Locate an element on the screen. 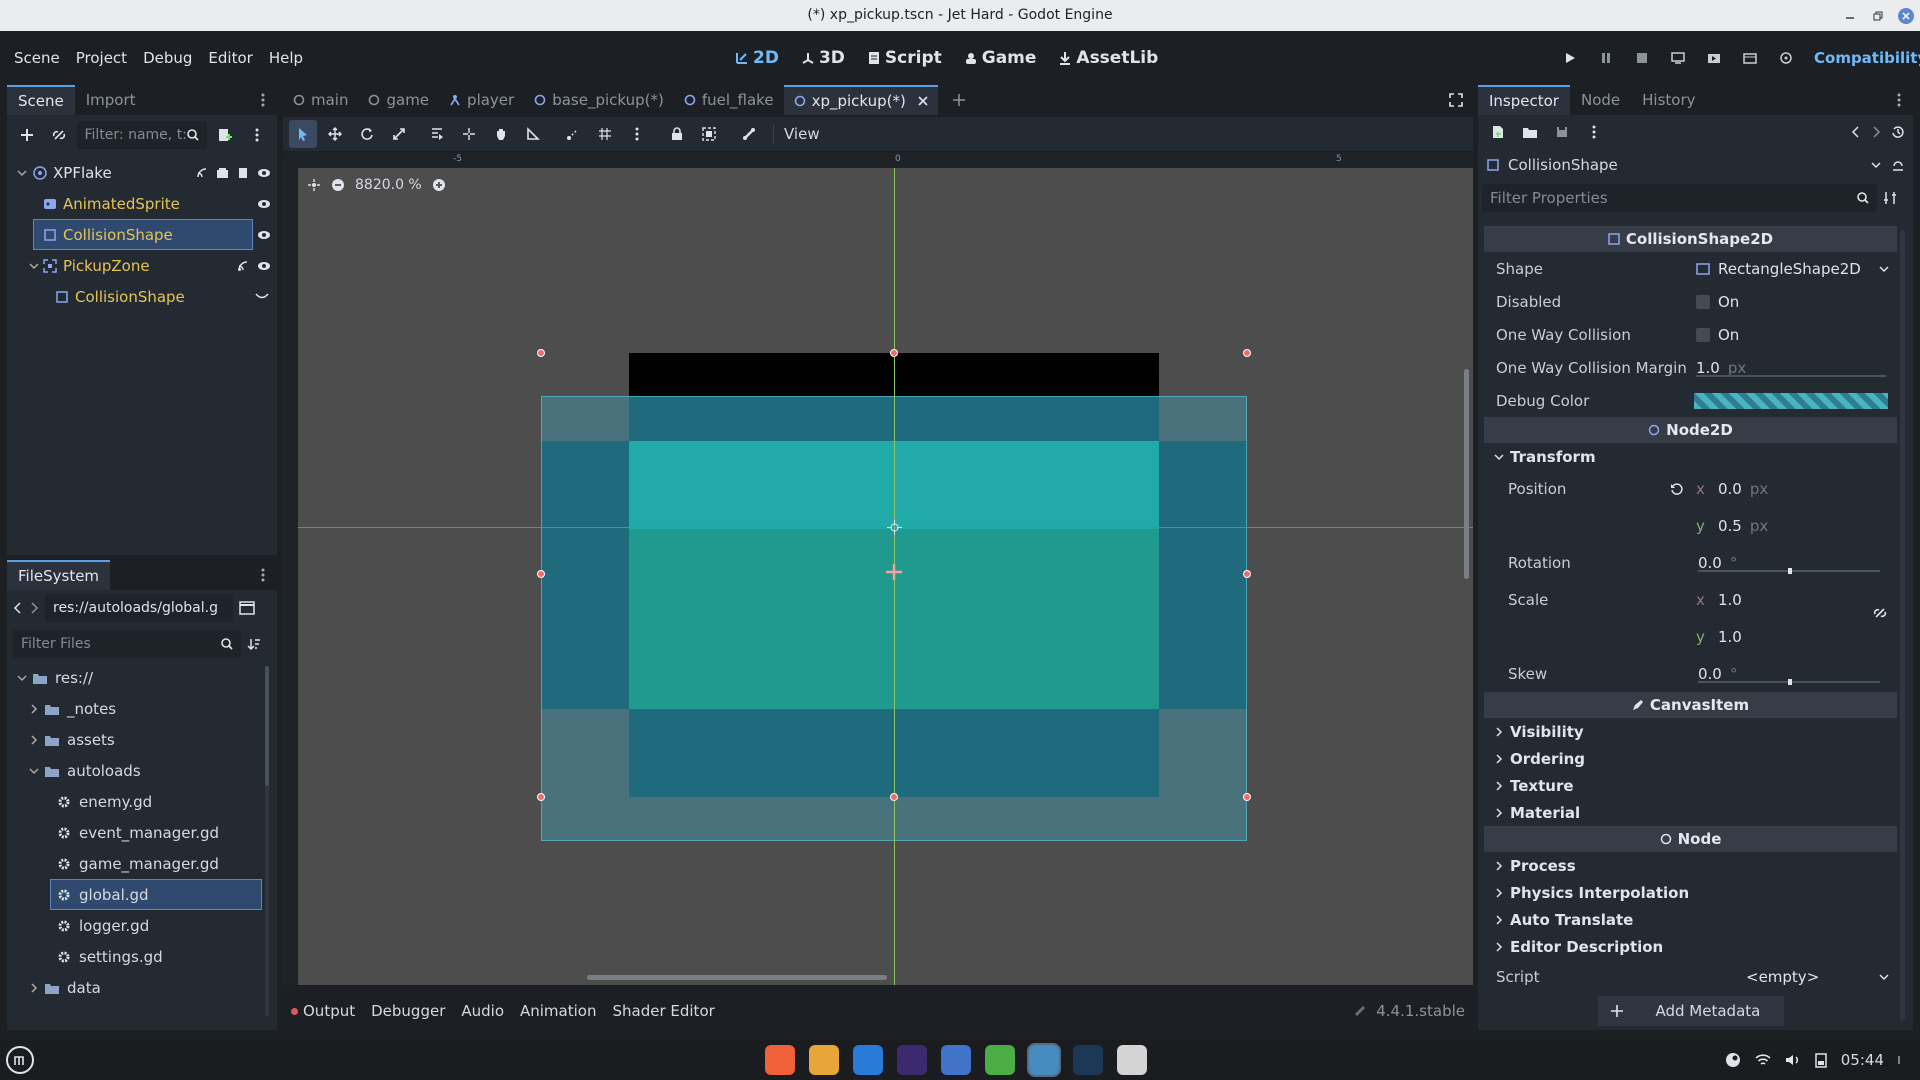 This screenshot has height=1080, width=1920. vscode-icon is located at coordinates (956, 1060).